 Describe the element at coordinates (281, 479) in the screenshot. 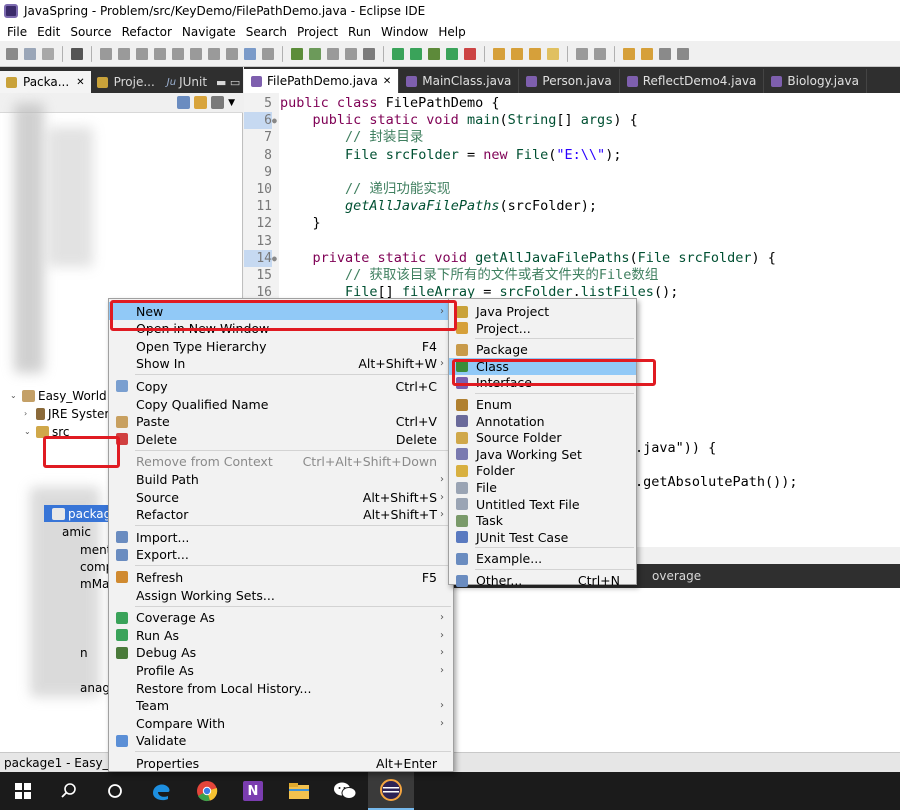

I see `menu-item-build-path: Build Path ›` at that location.